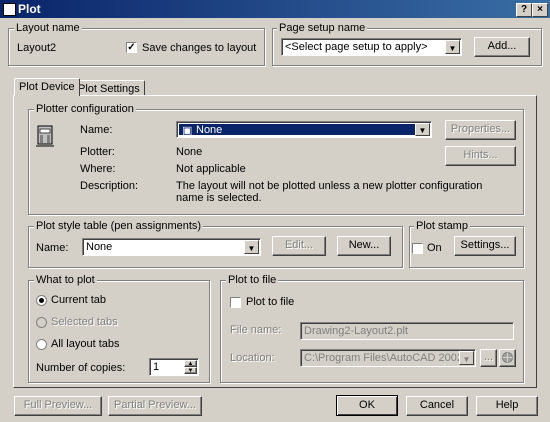  Describe the element at coordinates (109, 186) in the screenshot. I see `description-label: Description:` at that location.